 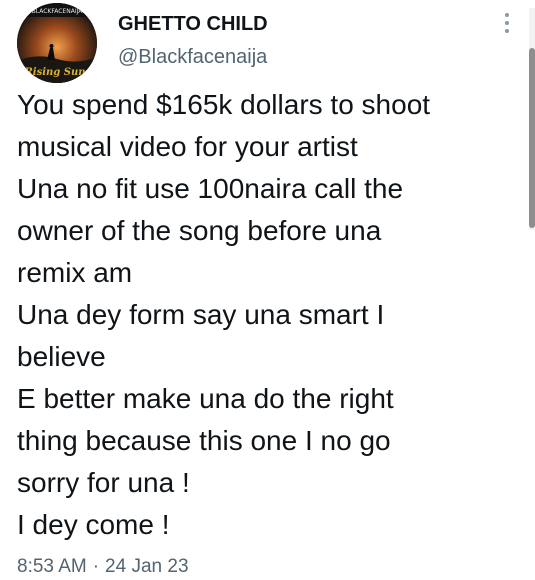 What do you see at coordinates (58, 11) in the screenshot?
I see `avatar-banner-text: BLACKFACENAIJA` at bounding box center [58, 11].